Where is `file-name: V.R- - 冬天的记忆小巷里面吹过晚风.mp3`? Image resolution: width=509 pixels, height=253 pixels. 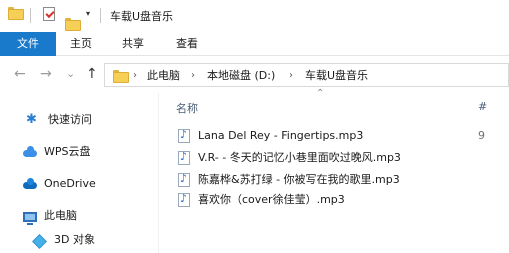
file-name: V.R- - 冬天的记忆小巷里面吹过晚风.mp3 is located at coordinates (299, 157).